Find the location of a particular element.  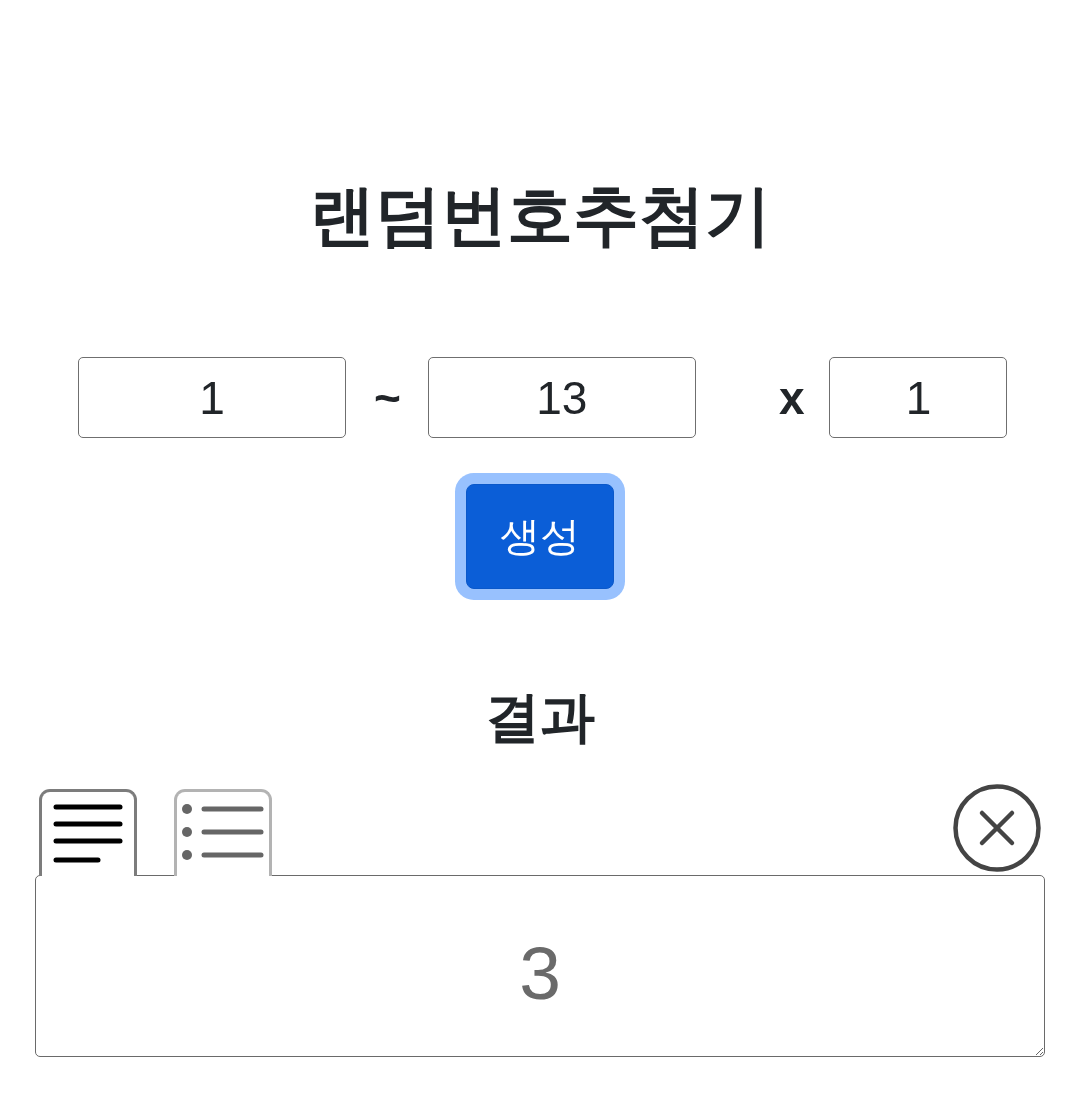

times-label: x is located at coordinates (791, 397).